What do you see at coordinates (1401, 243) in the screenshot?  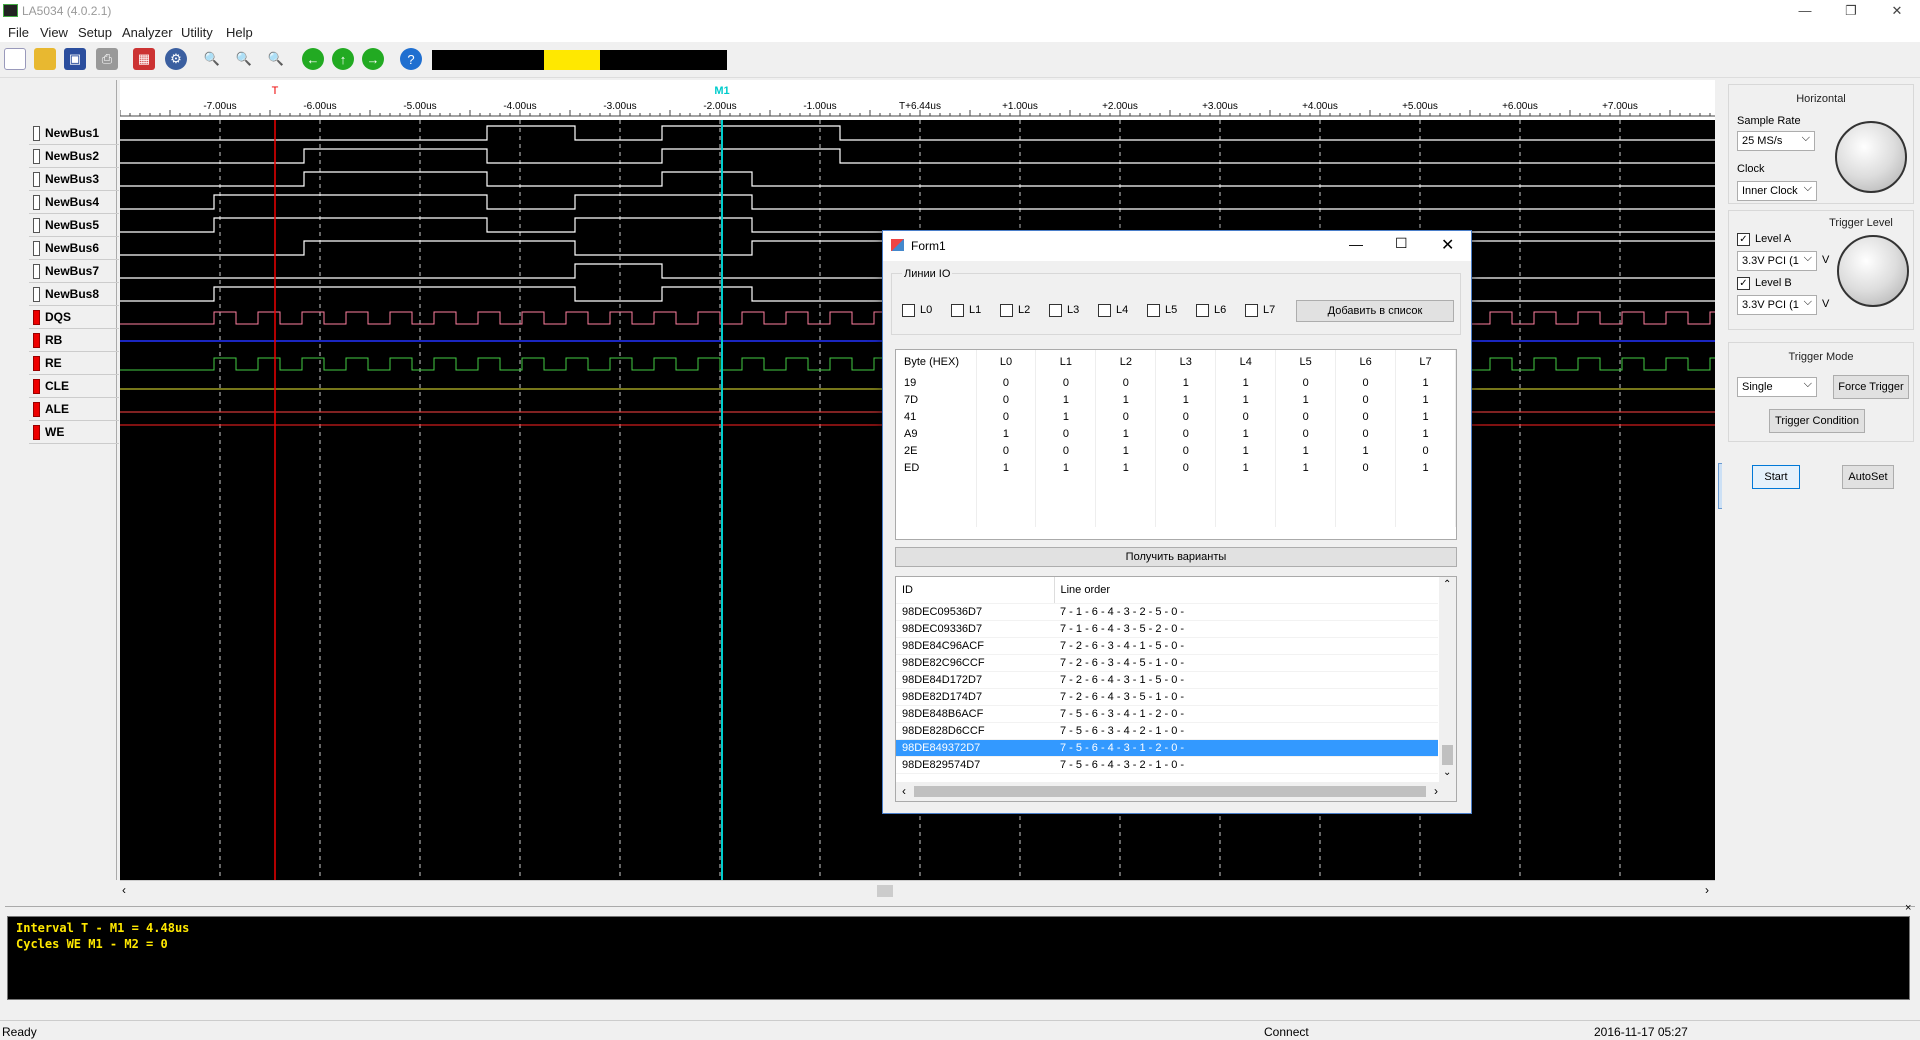 I see `form-maximize-icon: ☐` at bounding box center [1401, 243].